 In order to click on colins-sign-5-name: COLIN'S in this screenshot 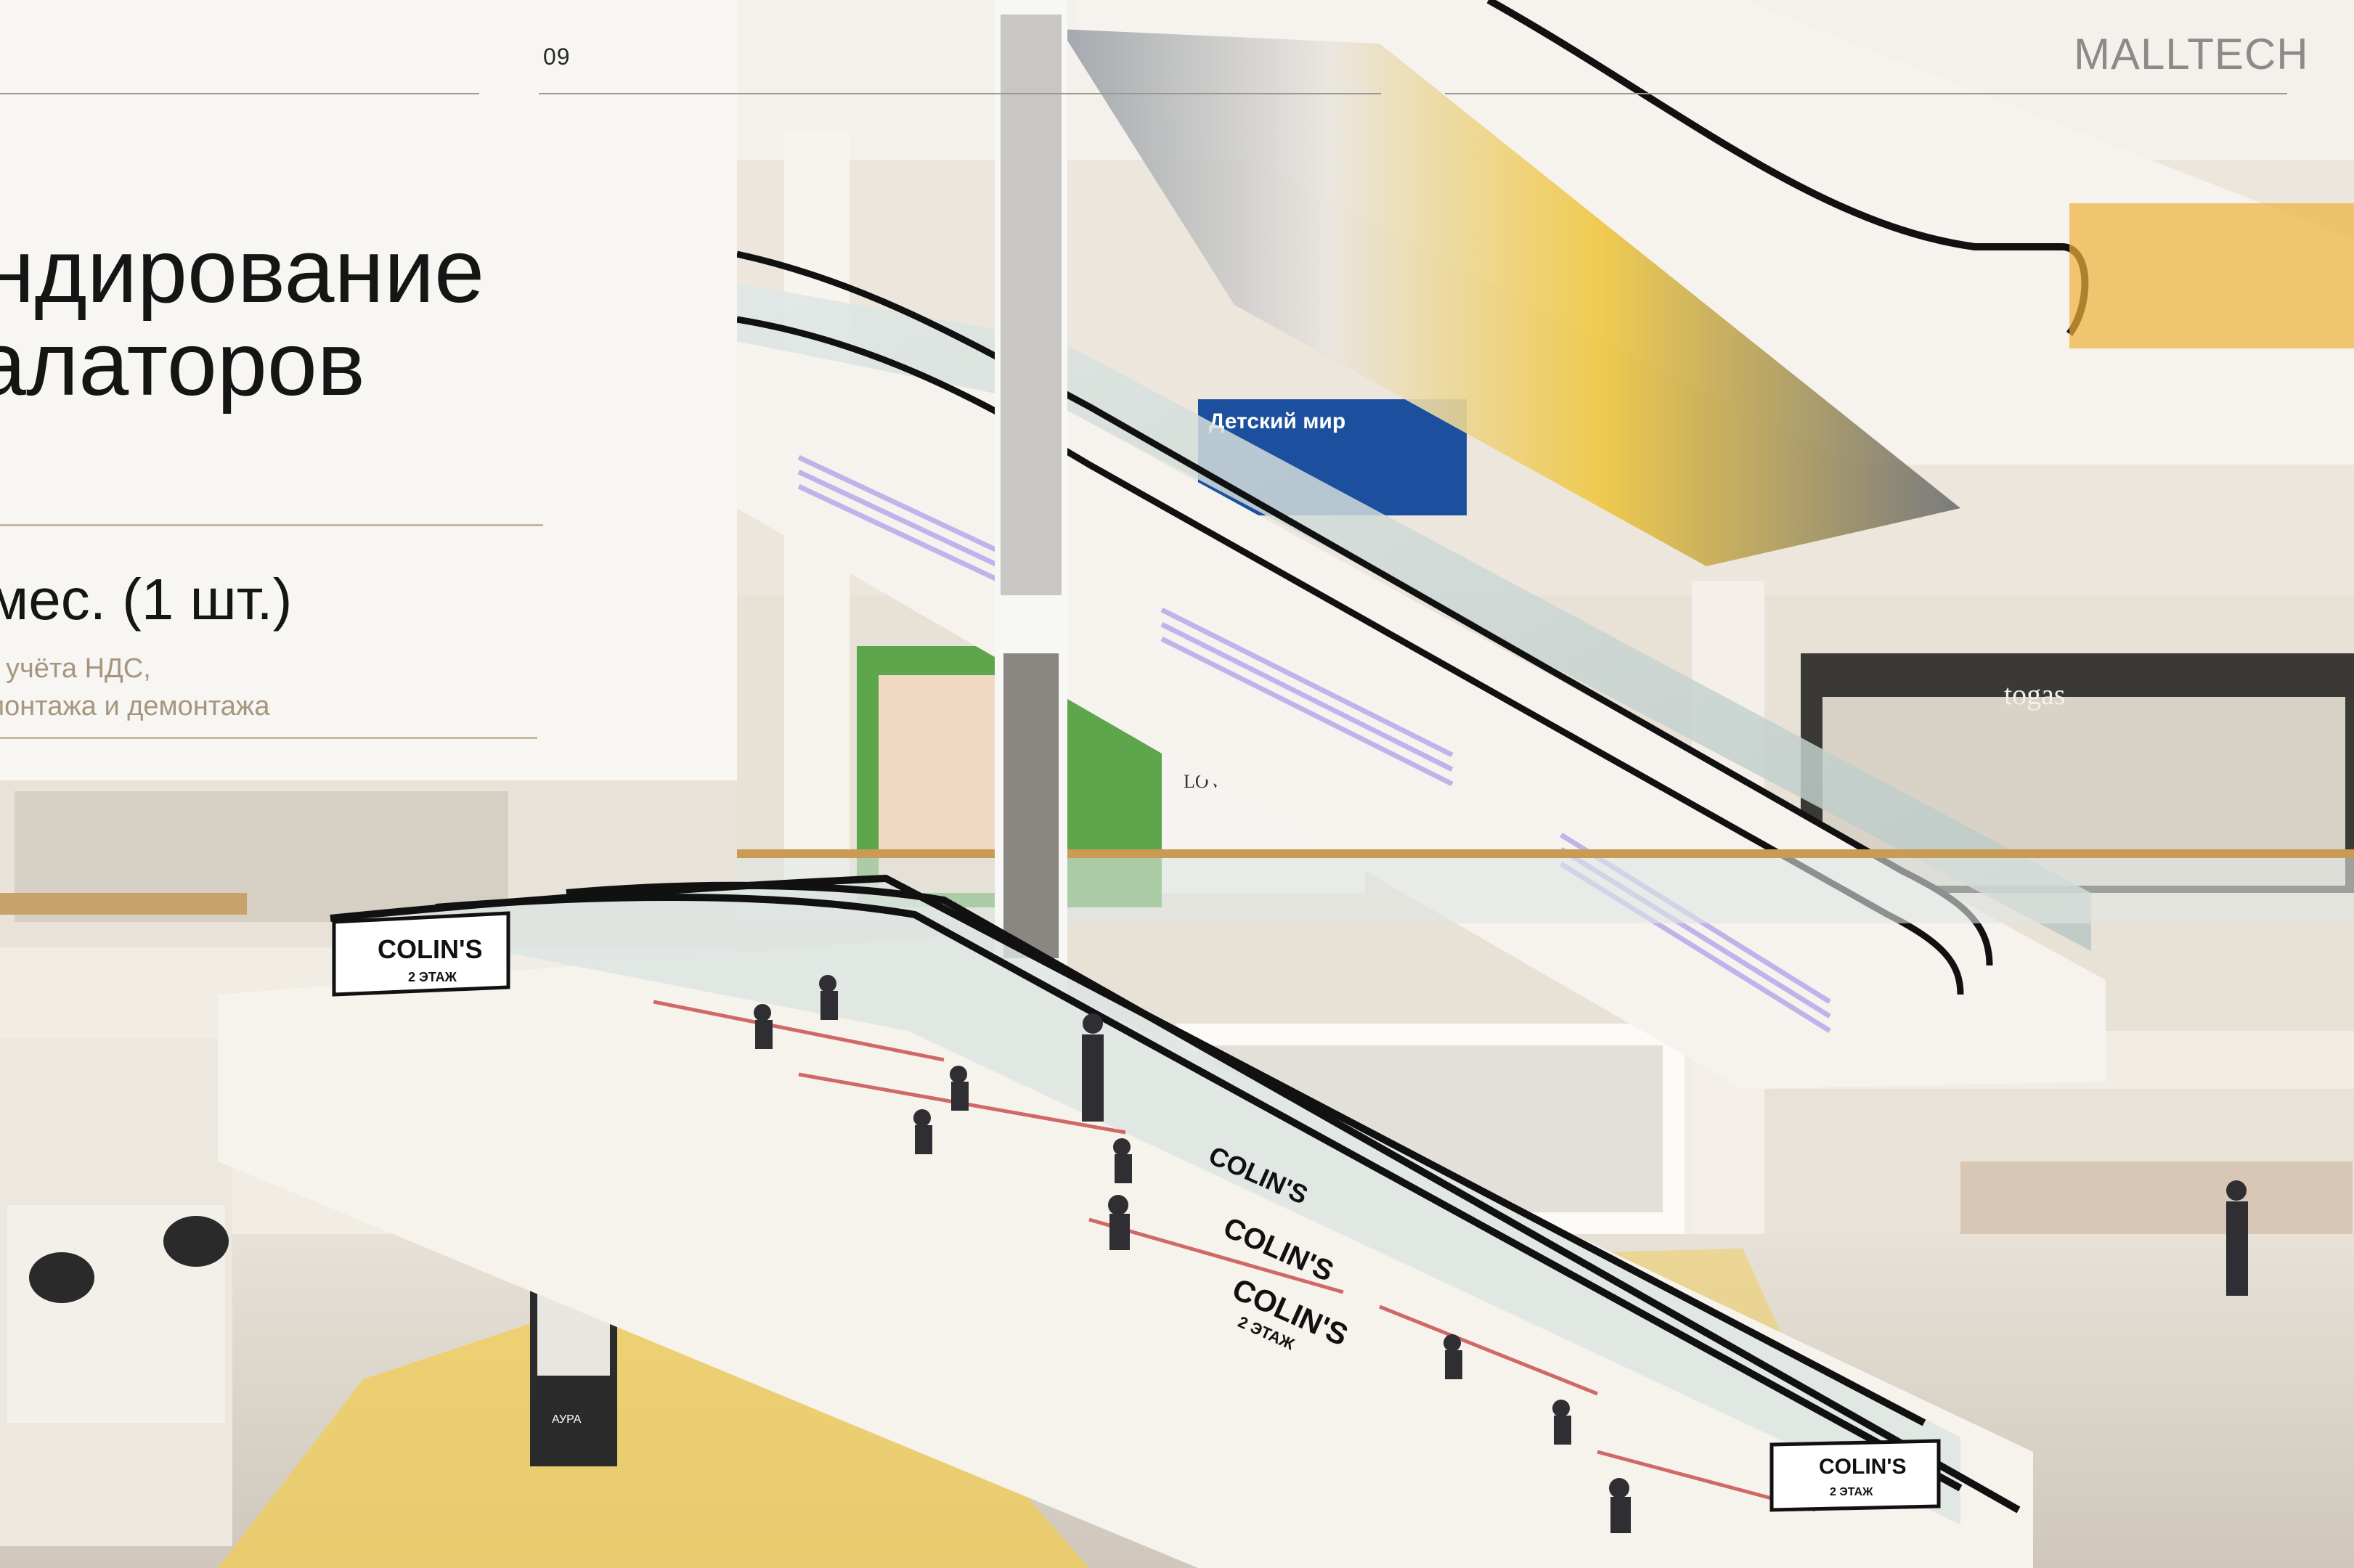, I will do `click(1862, 1467)`.